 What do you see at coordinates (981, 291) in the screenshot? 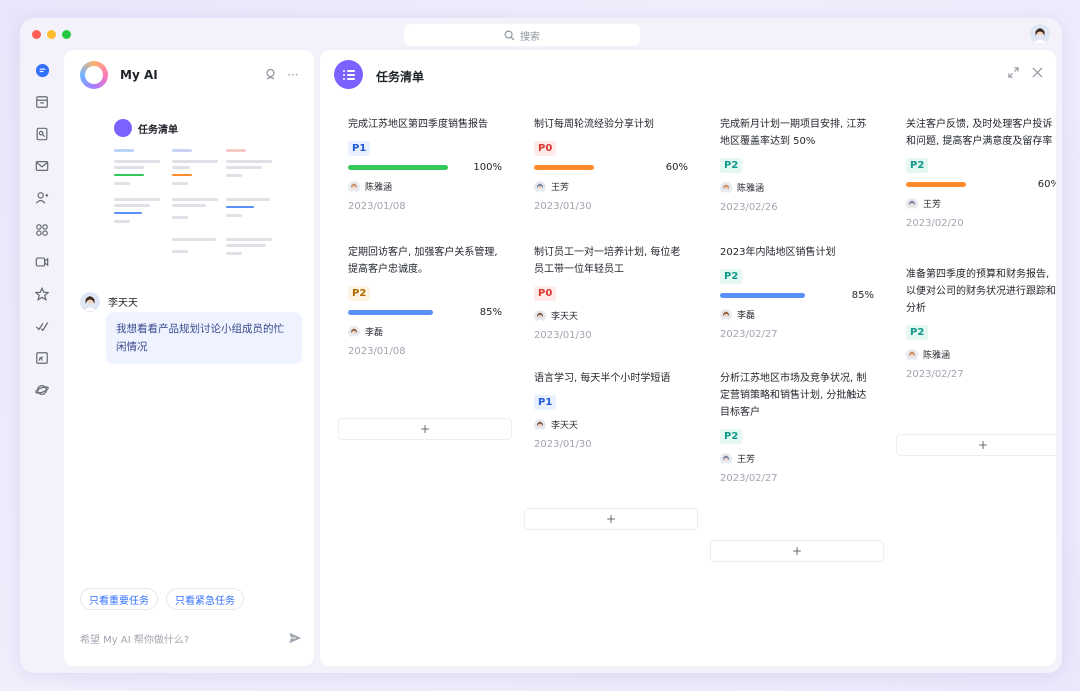
I see `task-title: 准备第四季度的预算和财务报告, 以便对公司的财务状况进行跟踪和分析` at bounding box center [981, 291].